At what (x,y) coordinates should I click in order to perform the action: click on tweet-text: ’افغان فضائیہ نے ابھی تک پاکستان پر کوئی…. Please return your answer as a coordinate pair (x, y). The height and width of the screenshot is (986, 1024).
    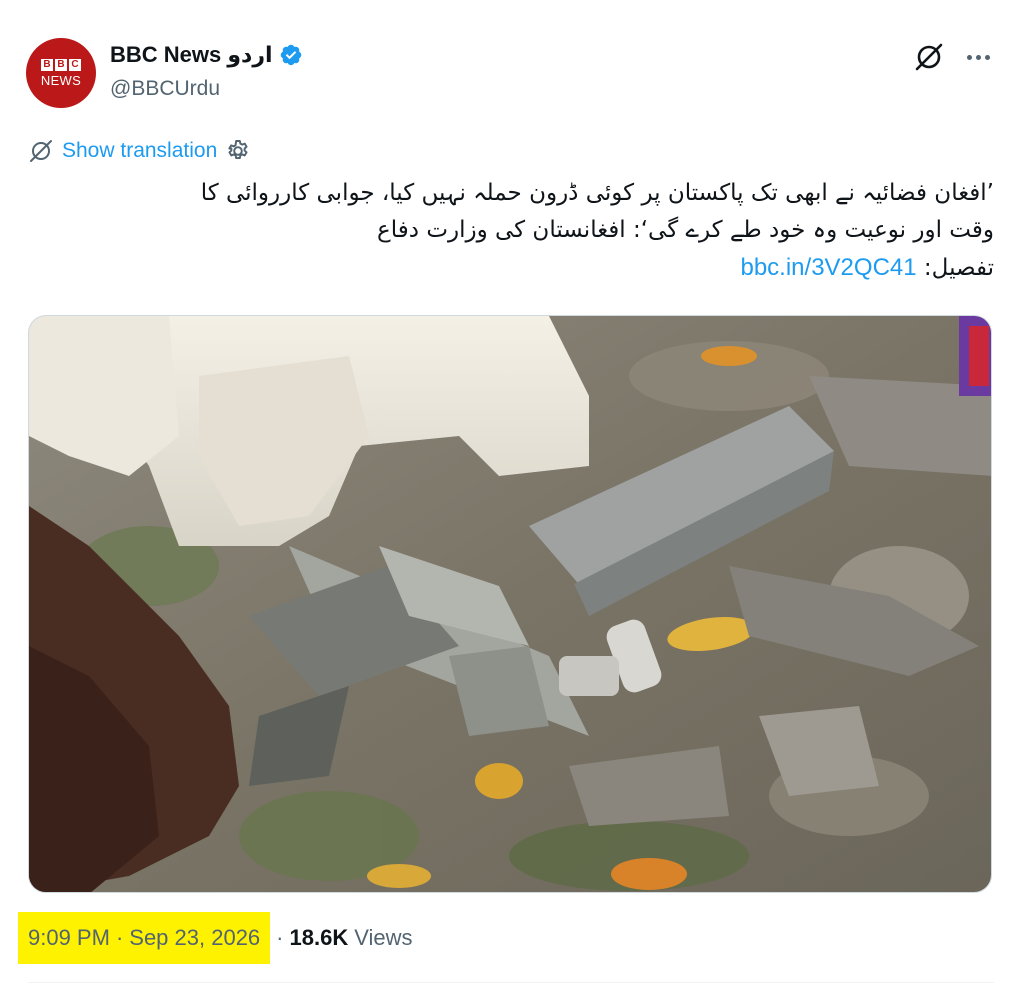
    Looking at the image, I should click on (512, 231).